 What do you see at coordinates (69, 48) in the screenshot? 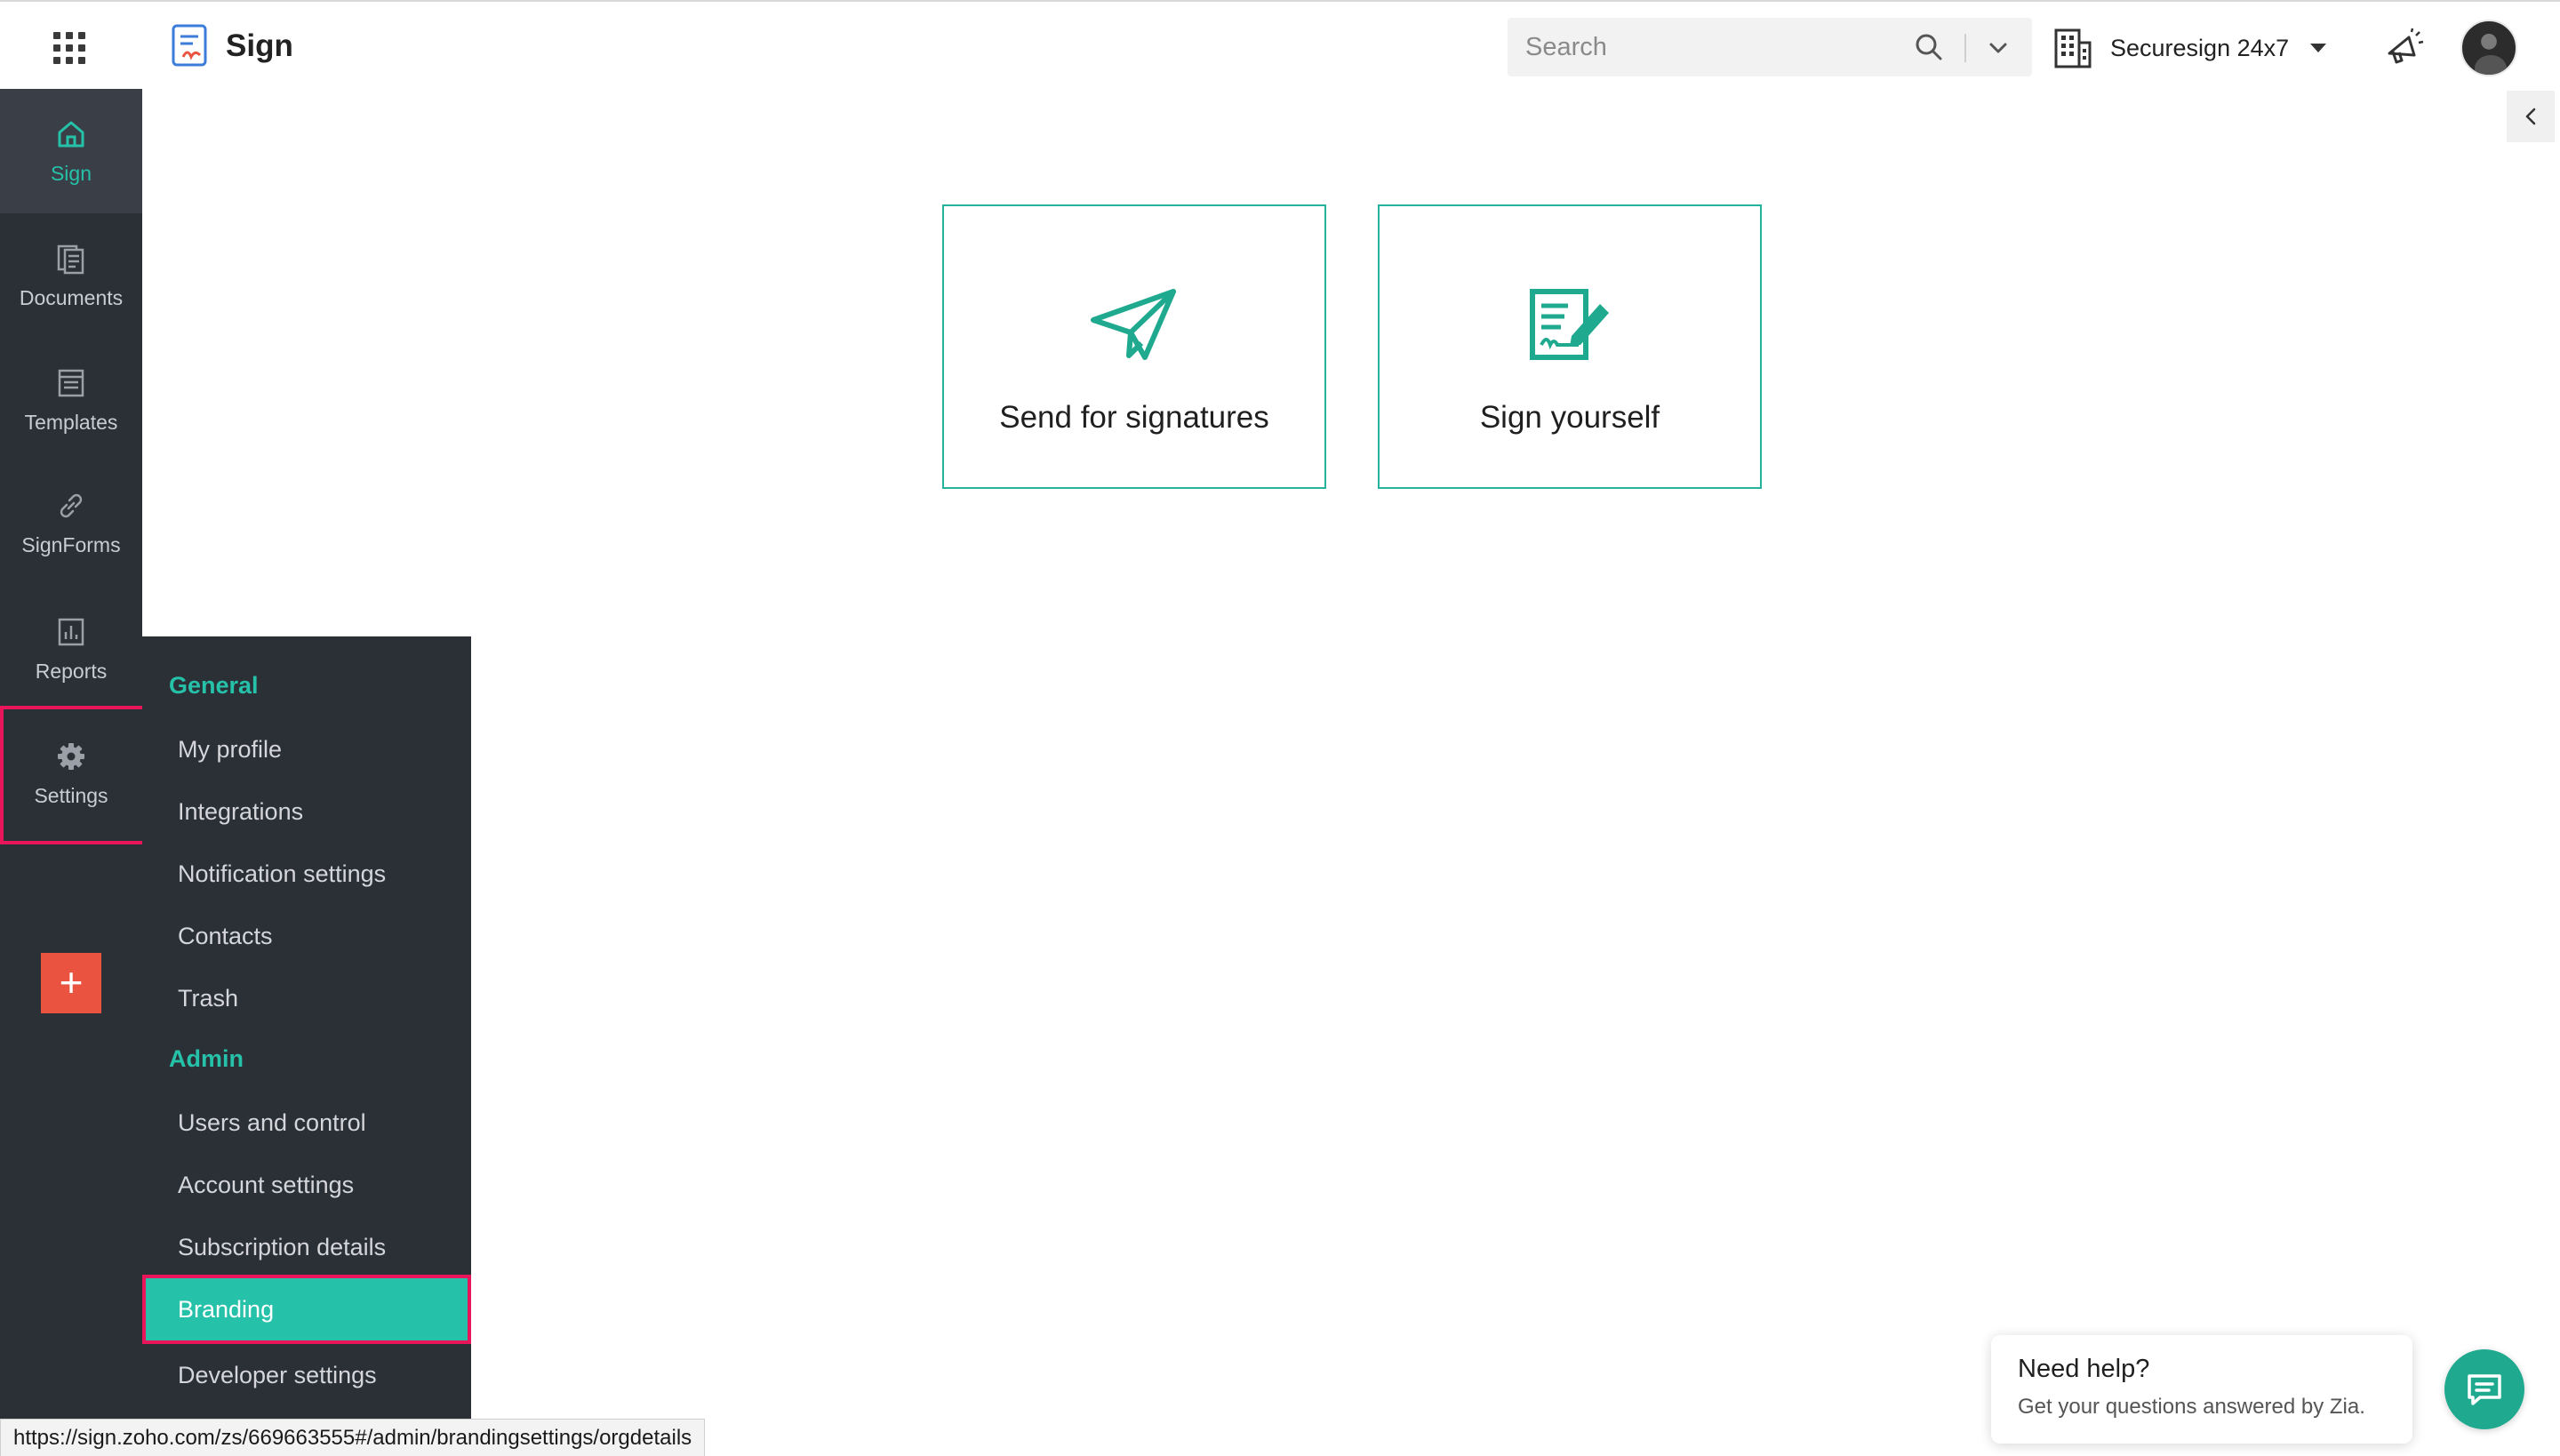
I see `apps-grid-icon` at bounding box center [69, 48].